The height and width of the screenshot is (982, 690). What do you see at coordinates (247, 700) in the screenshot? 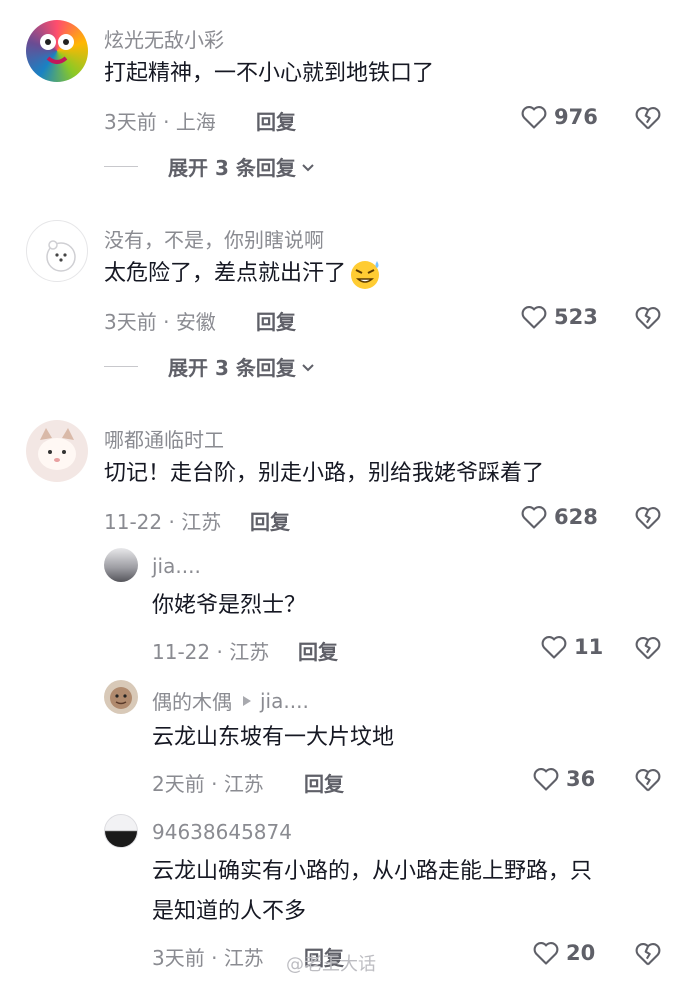
I see `triangle-right-icon` at bounding box center [247, 700].